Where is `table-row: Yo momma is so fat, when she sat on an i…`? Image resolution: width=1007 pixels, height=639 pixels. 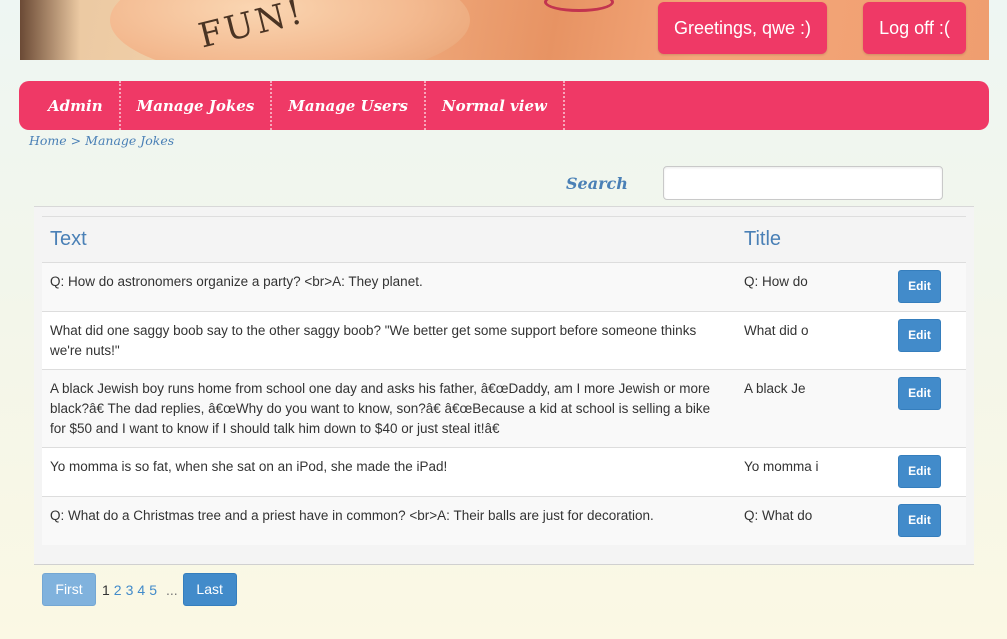 table-row: Yo momma is so fat, when she sat on an i… is located at coordinates (504, 472).